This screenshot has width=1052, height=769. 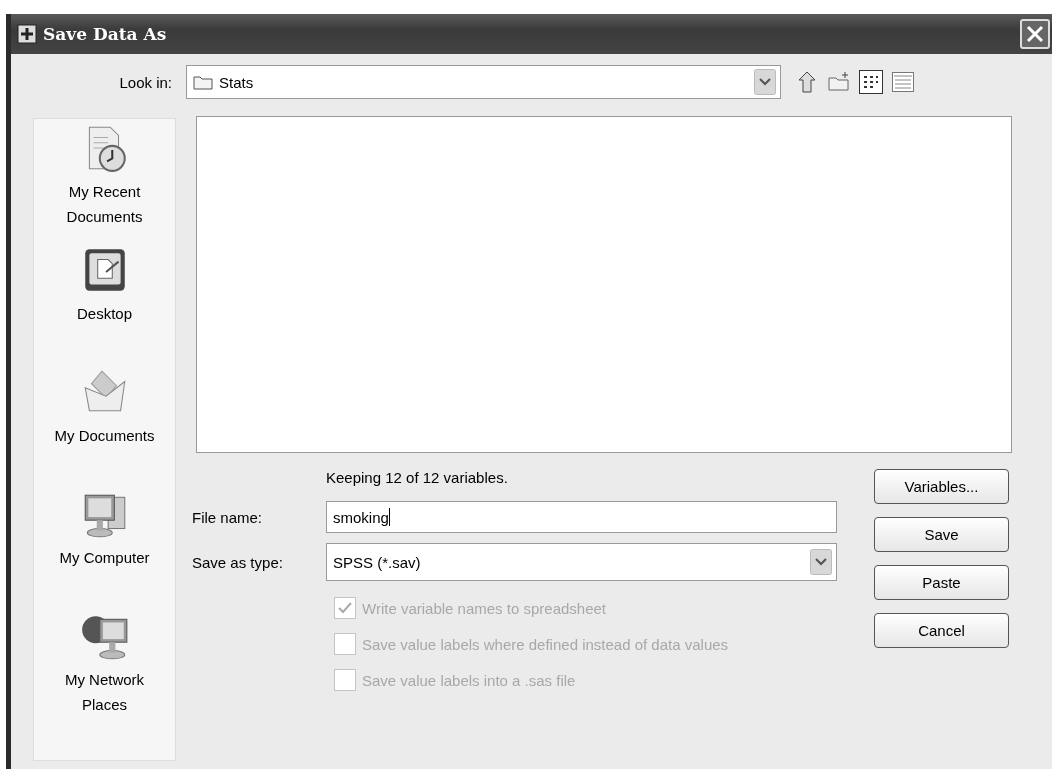 I want to click on look-in-label: Look in:, so click(x=145, y=82).